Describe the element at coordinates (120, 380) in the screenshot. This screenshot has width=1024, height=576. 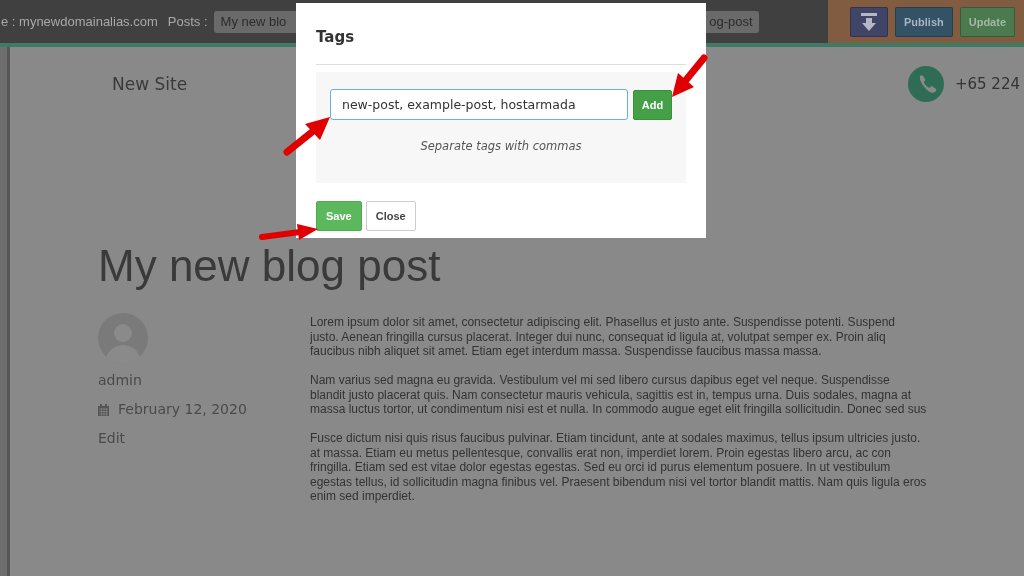
I see `author-name: admin` at that location.